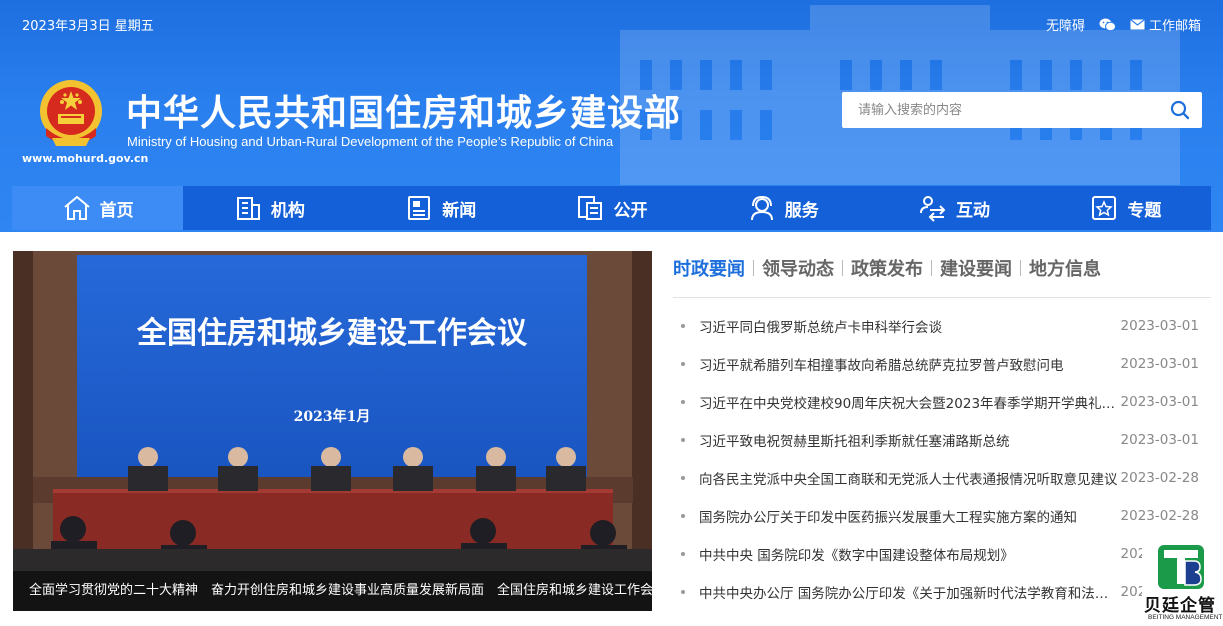 The width and height of the screenshot is (1223, 626). Describe the element at coordinates (909, 554) in the screenshot. I see `news-title: 中共中央 国务院印发《数字中国建设整体布局规划》` at that location.